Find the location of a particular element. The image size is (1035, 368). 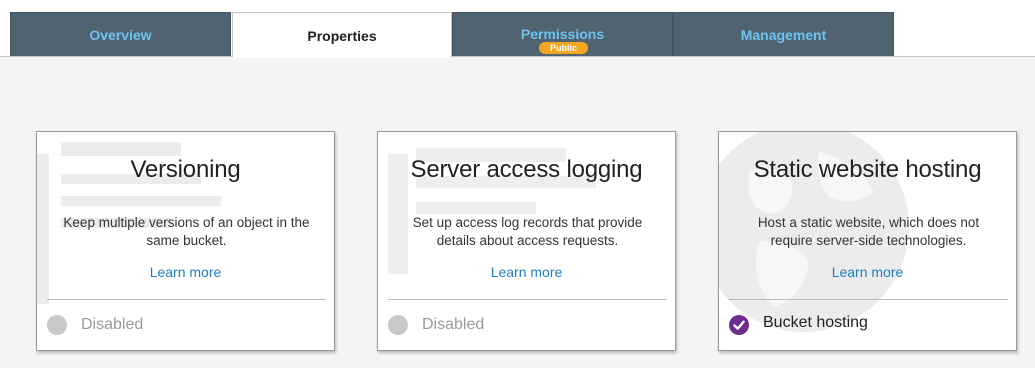

tab-management: Management is located at coordinates (783, 34).